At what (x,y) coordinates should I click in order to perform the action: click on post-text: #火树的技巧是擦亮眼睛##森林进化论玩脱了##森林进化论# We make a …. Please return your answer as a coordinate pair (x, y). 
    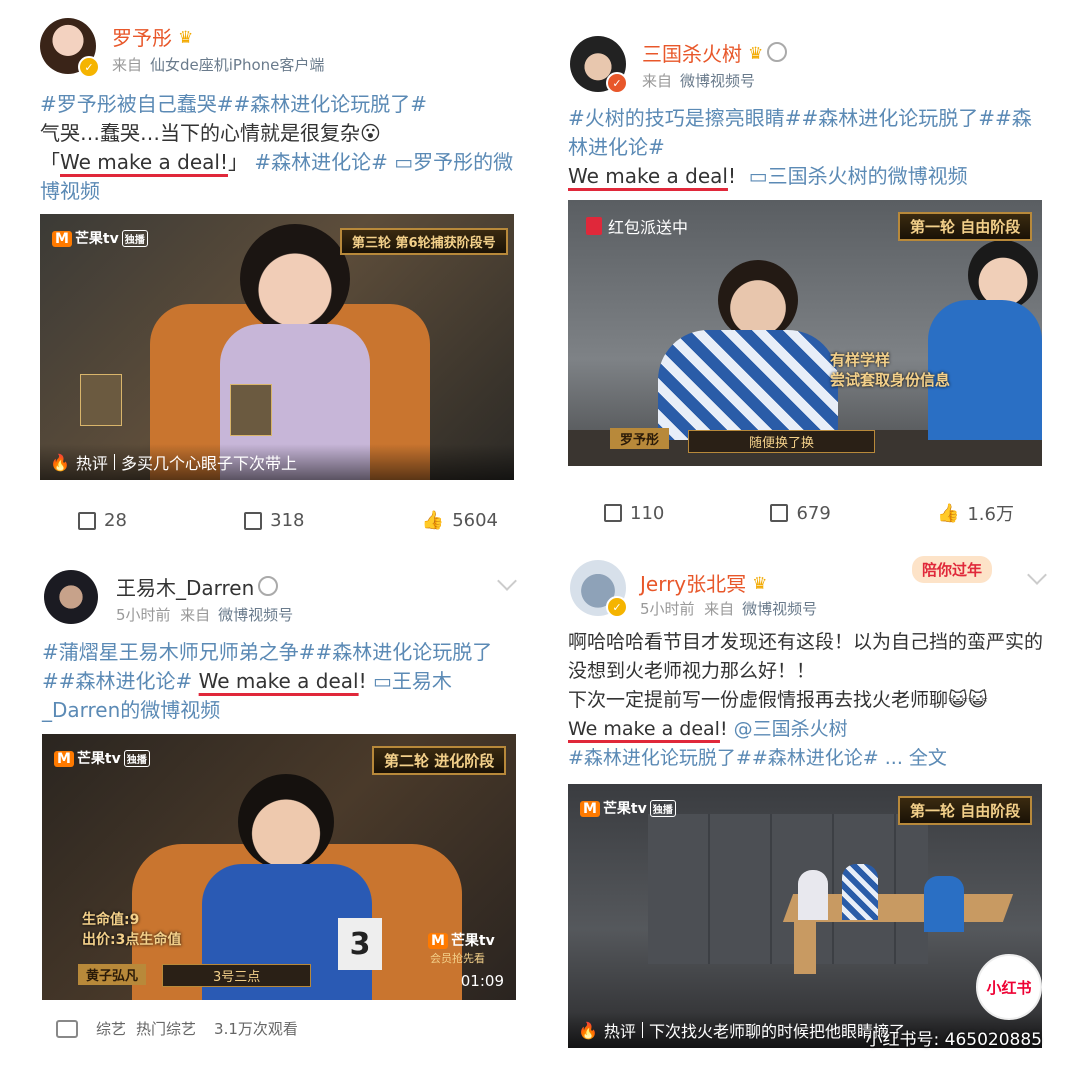
    Looking at the image, I should click on (800, 147).